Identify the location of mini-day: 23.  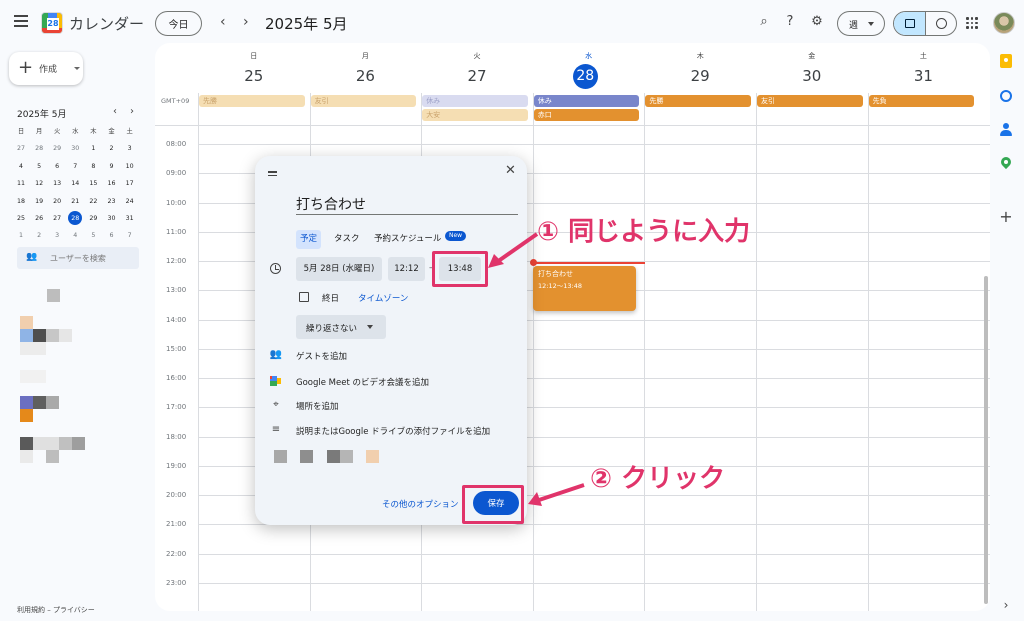
(112, 202).